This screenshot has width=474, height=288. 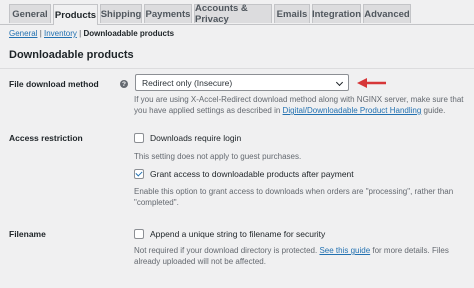 I want to click on grant-access-checkbox, so click(x=139, y=174).